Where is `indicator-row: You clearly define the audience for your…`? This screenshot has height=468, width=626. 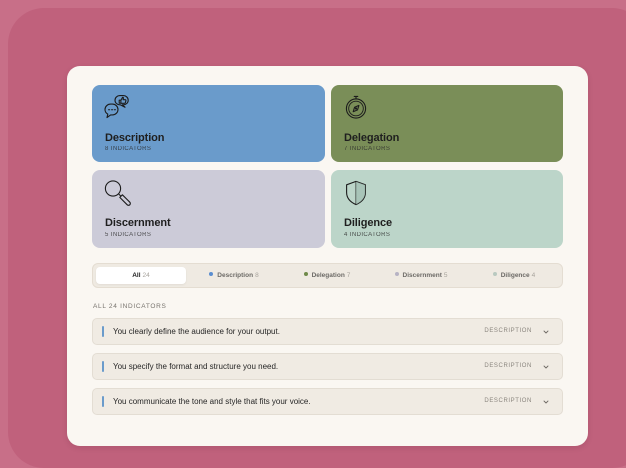
indicator-row: You clearly define the audience for your… is located at coordinates (327, 331).